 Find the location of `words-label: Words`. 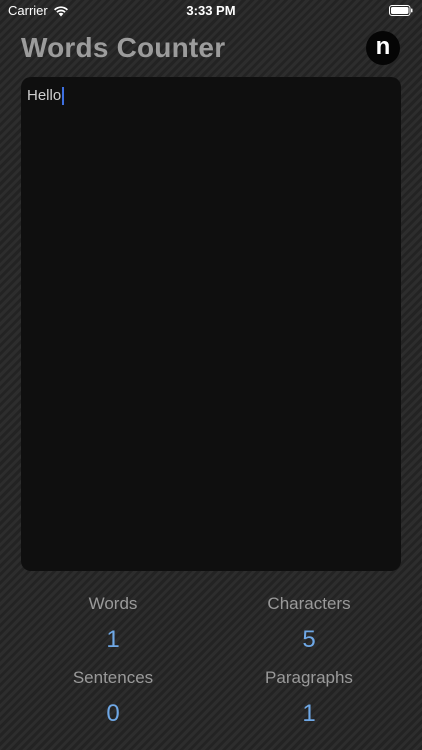

words-label: Words is located at coordinates (113, 603).